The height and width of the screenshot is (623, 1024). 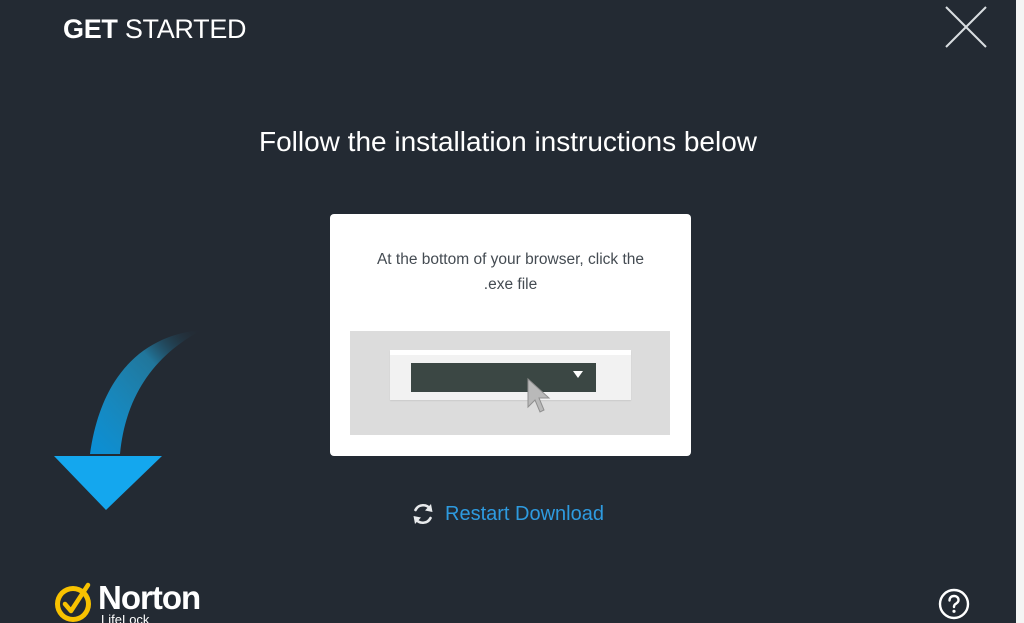 What do you see at coordinates (73, 602) in the screenshot?
I see `norton-checkmark-icon` at bounding box center [73, 602].